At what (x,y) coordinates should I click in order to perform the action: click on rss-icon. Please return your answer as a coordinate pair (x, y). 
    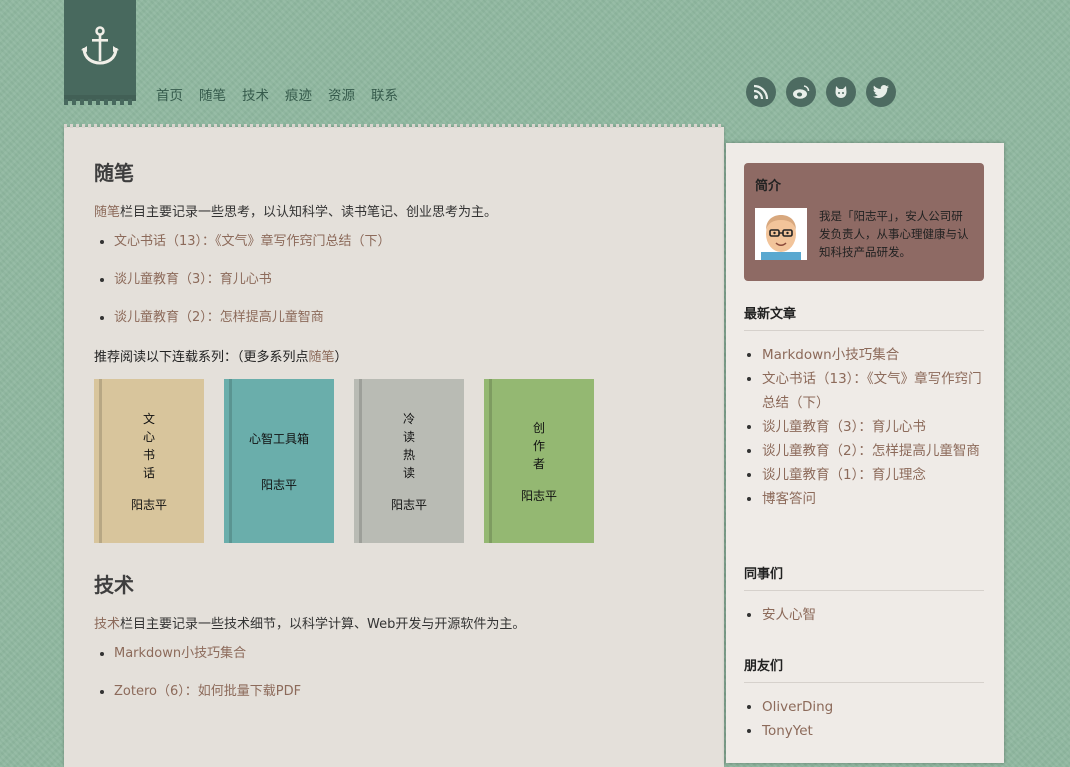
    Looking at the image, I should click on (761, 92).